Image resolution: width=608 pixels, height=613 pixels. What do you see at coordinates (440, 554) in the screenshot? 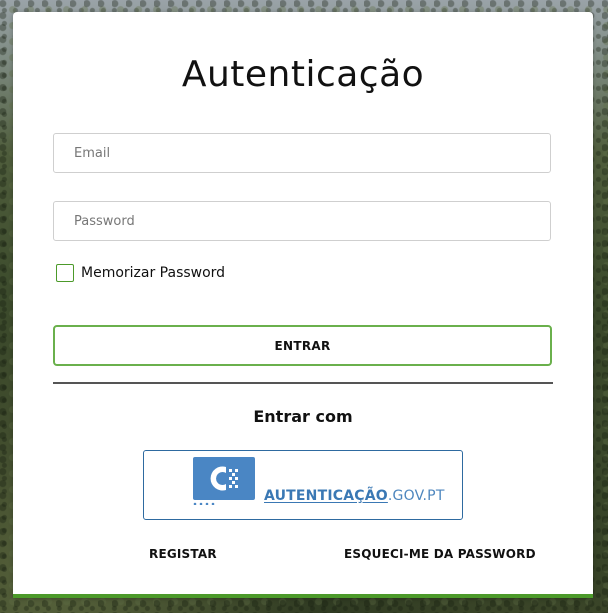
I see `forgot-password-link: ESQUECI-ME DA PASSWORD` at bounding box center [440, 554].